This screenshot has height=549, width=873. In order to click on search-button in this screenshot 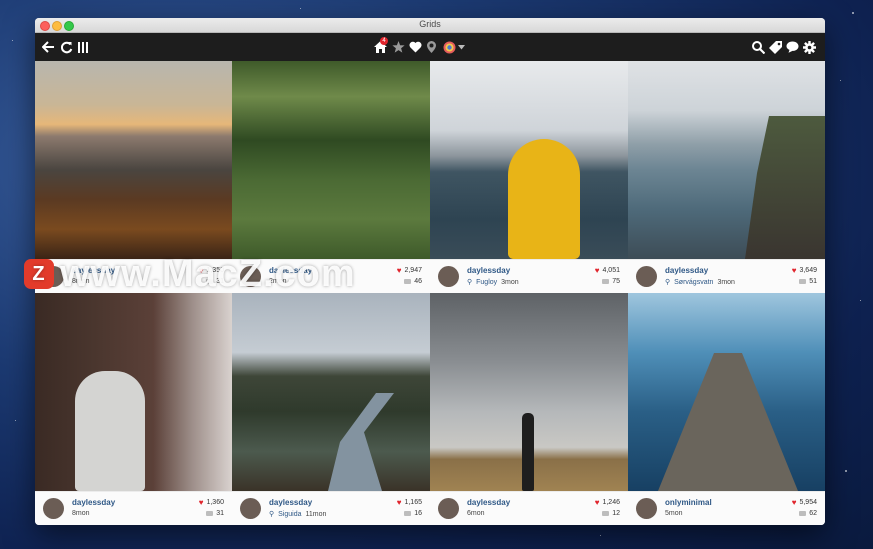, I will do `click(758, 47)`.